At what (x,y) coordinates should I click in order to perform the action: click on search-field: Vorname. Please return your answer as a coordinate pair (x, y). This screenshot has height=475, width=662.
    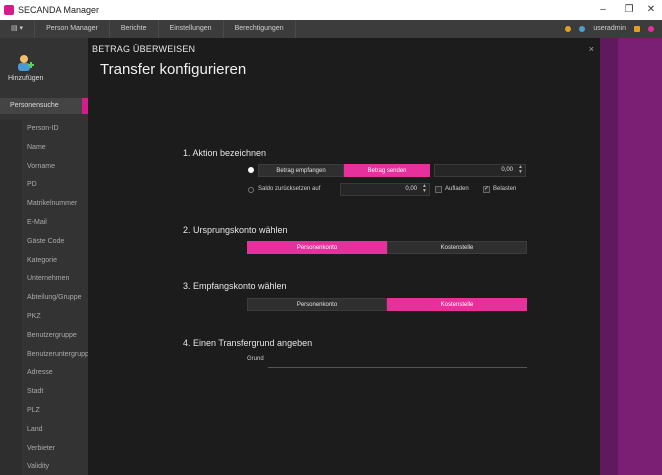
    Looking at the image, I should click on (44, 167).